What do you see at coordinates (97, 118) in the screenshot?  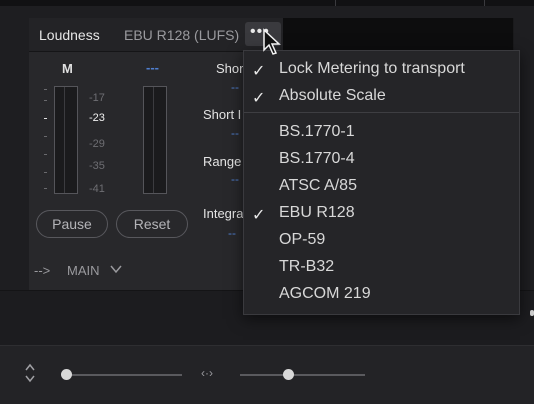 I see `meter-scale-label-active: -23` at bounding box center [97, 118].